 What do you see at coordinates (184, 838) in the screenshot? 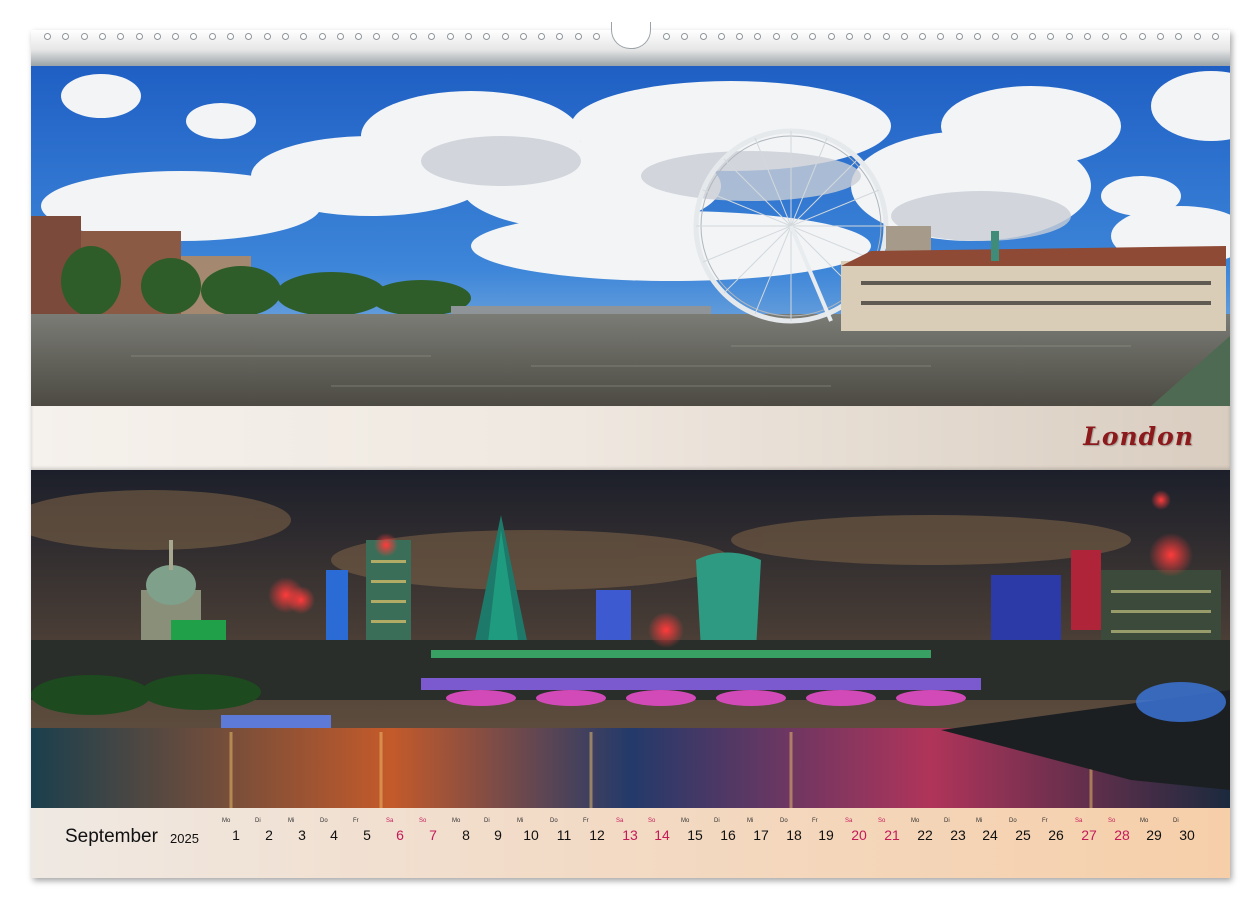
I see `year-label: 2025` at bounding box center [184, 838].